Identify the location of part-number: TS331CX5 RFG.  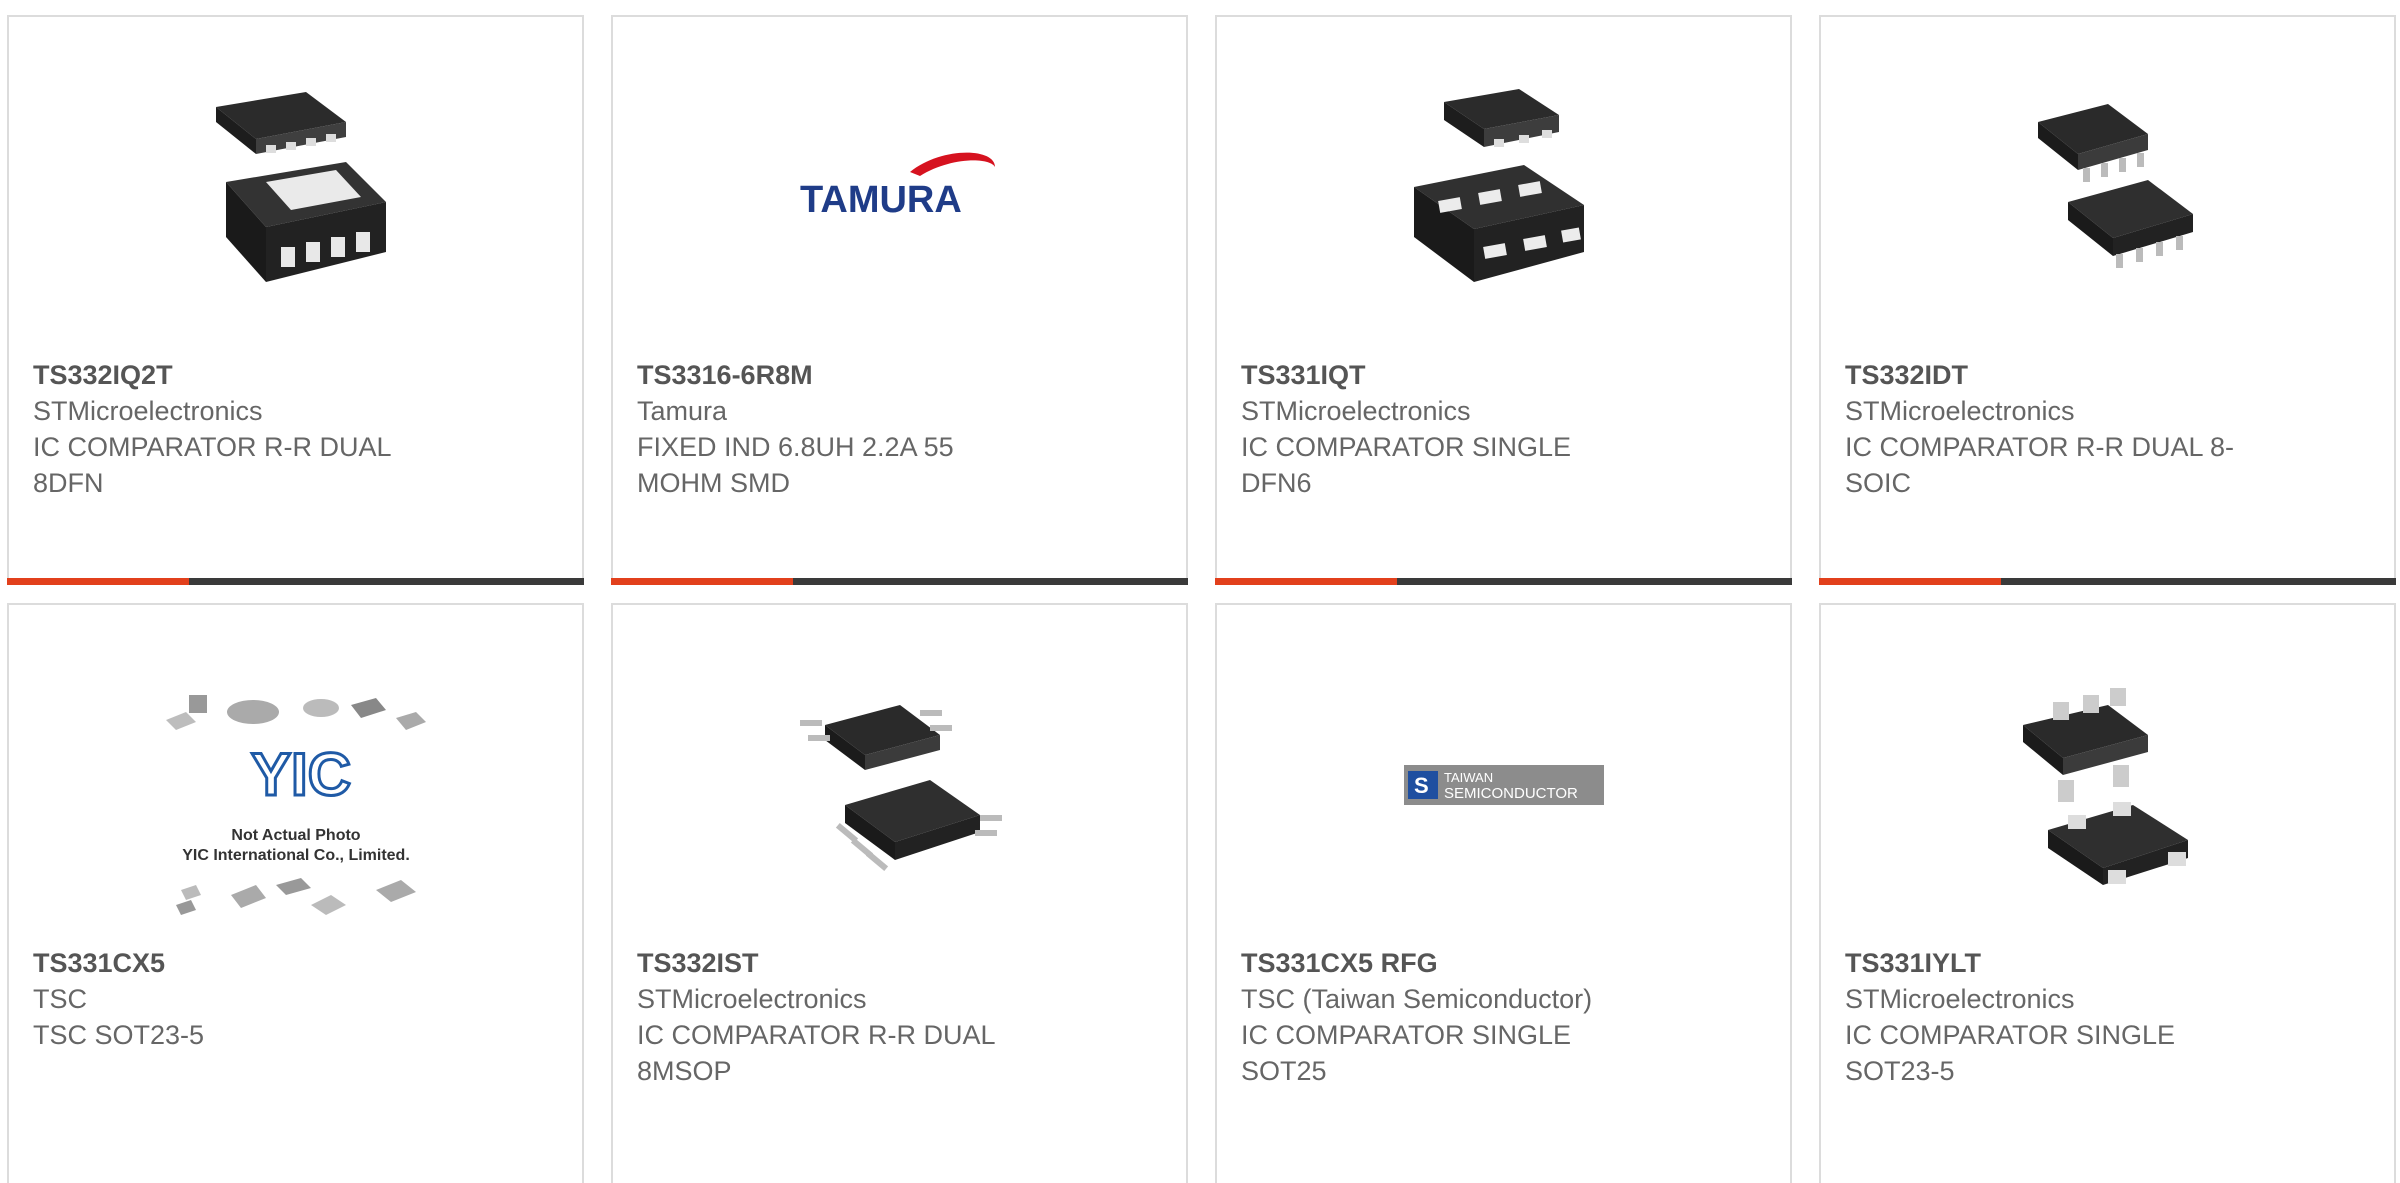
(1451, 963).